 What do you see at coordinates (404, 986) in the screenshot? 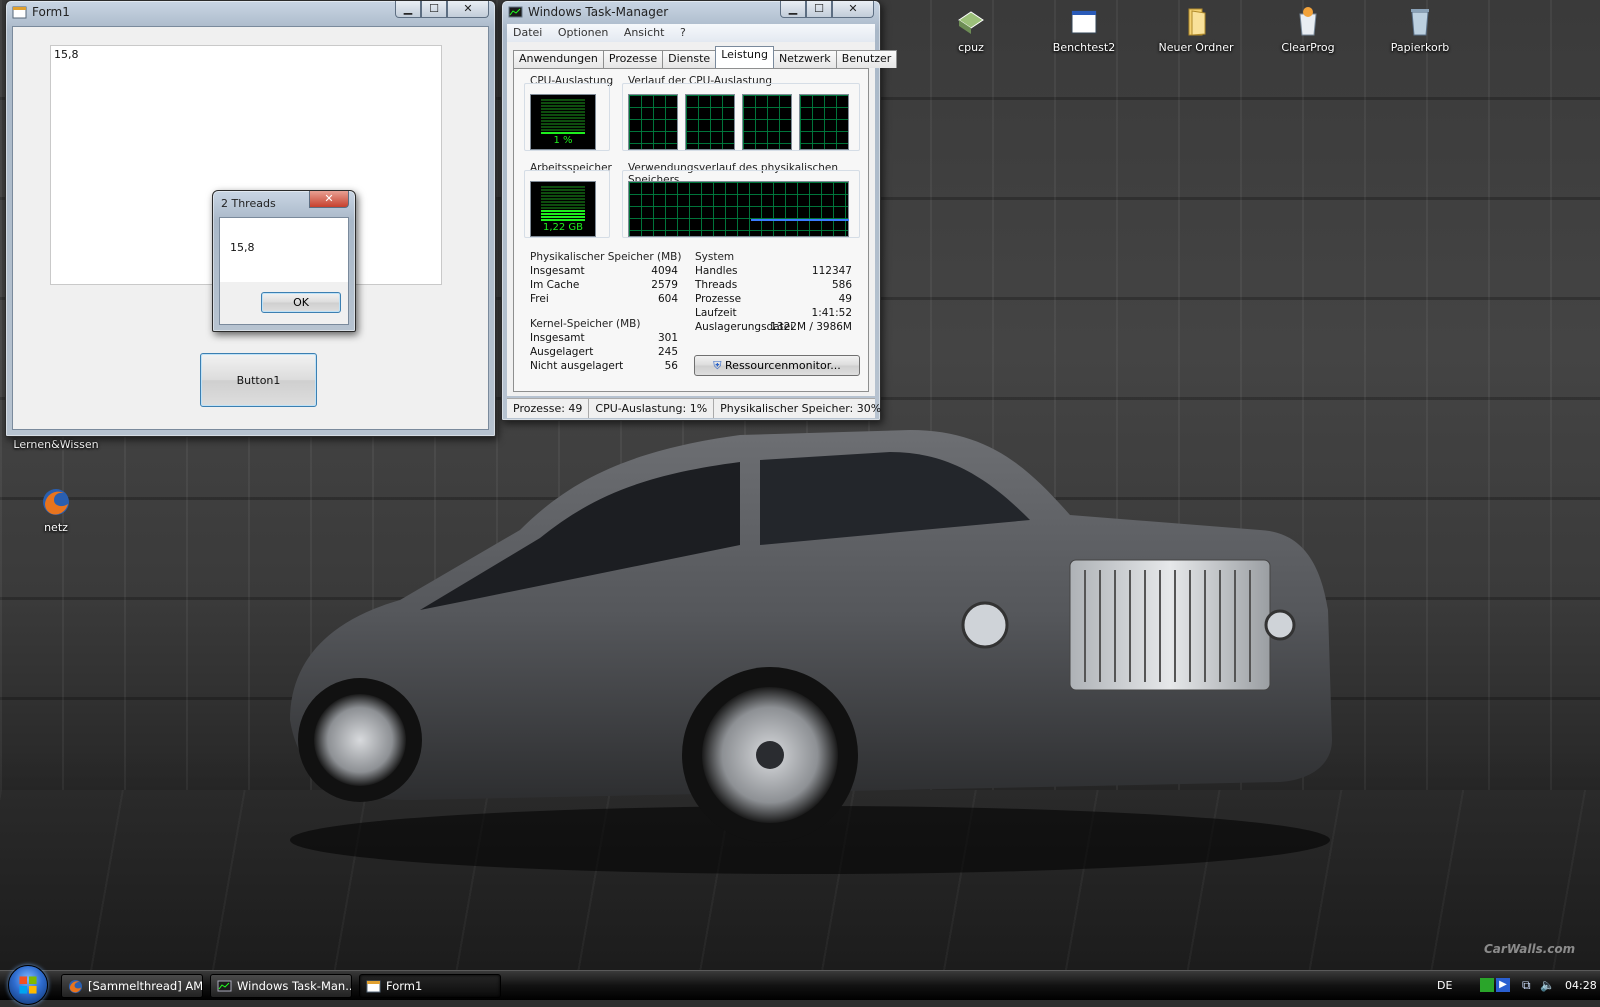
I see `taskbar-button-label: Form1` at bounding box center [404, 986].